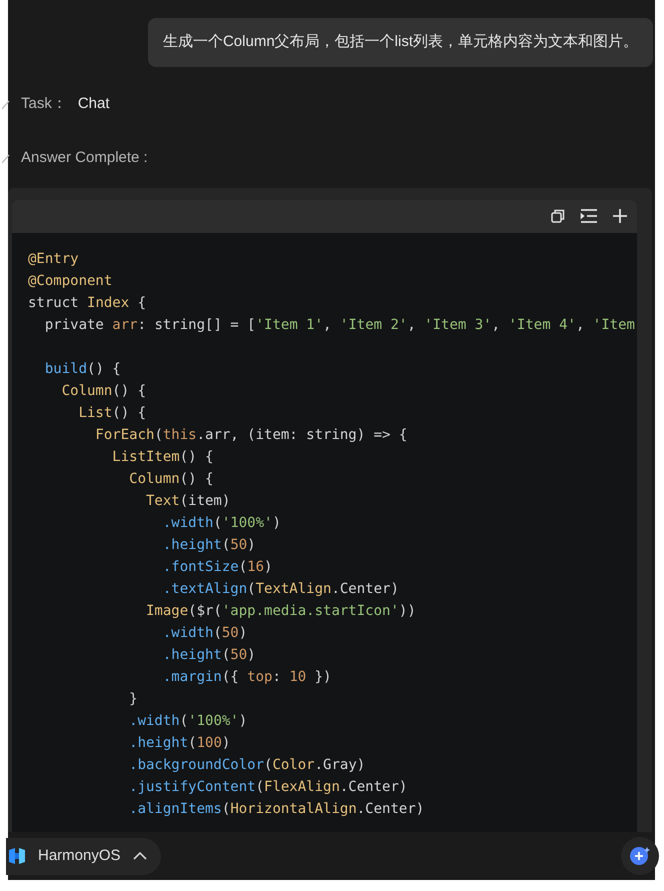 This screenshot has width=664, height=891. What do you see at coordinates (17, 856) in the screenshot?
I see `logo-icon` at bounding box center [17, 856].